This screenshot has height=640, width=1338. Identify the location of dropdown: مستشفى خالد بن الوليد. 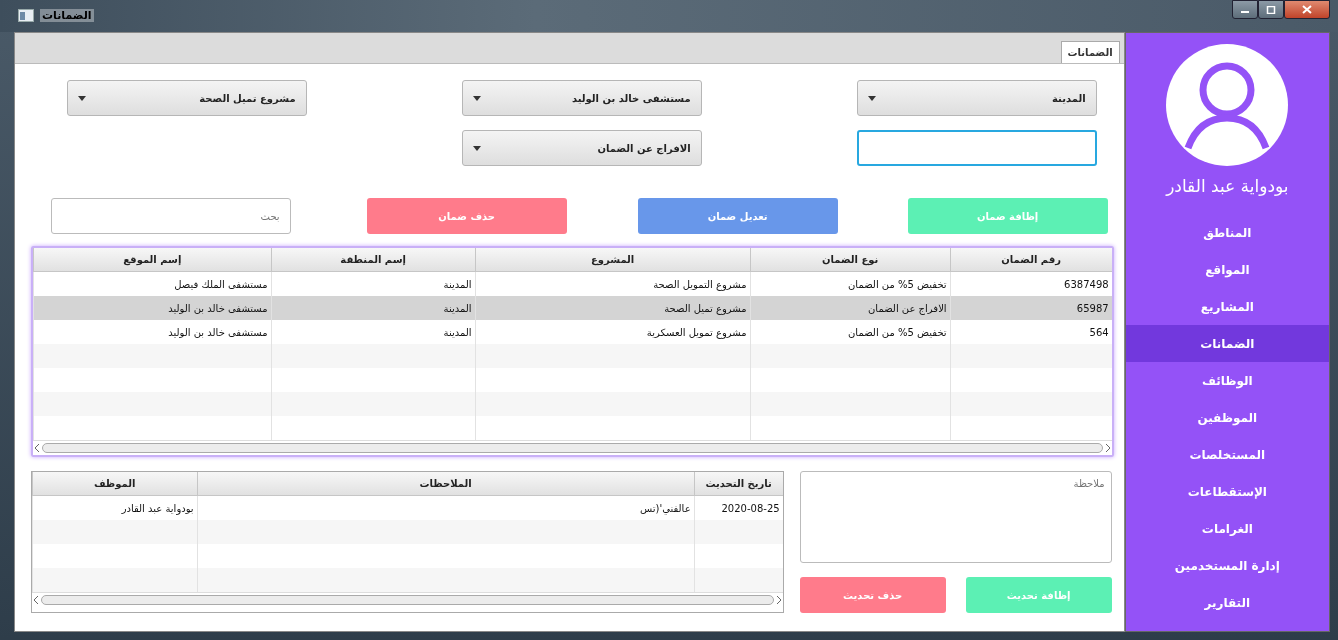
(581, 98).